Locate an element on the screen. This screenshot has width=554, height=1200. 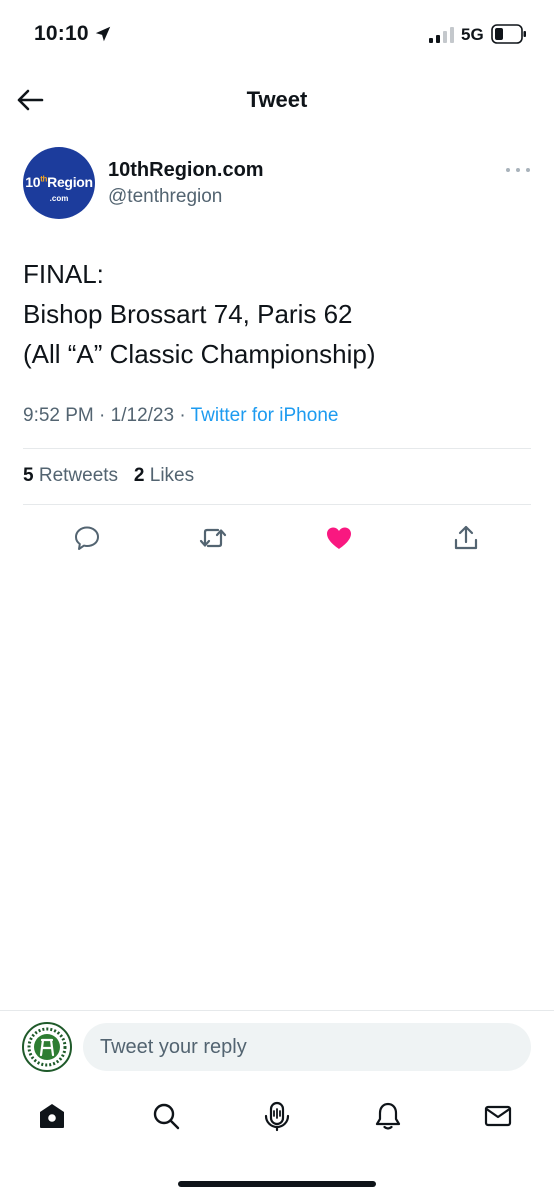
page-title: Tweet is located at coordinates (277, 99).